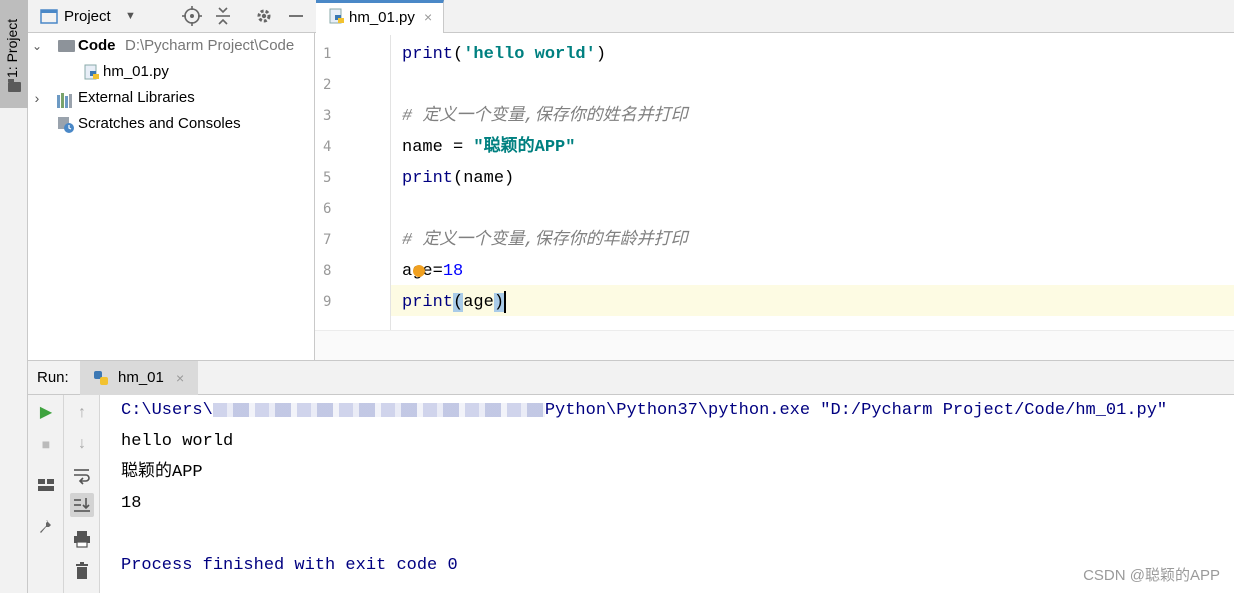 Image resolution: width=1234 pixels, height=593 pixels. What do you see at coordinates (97, 45) in the screenshot?
I see `folder-name: Code` at bounding box center [97, 45].